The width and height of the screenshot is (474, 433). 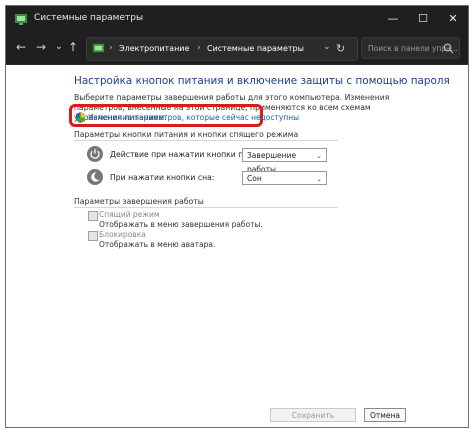 I want to click on up-arrow-icon: ↑, so click(x=73, y=47).